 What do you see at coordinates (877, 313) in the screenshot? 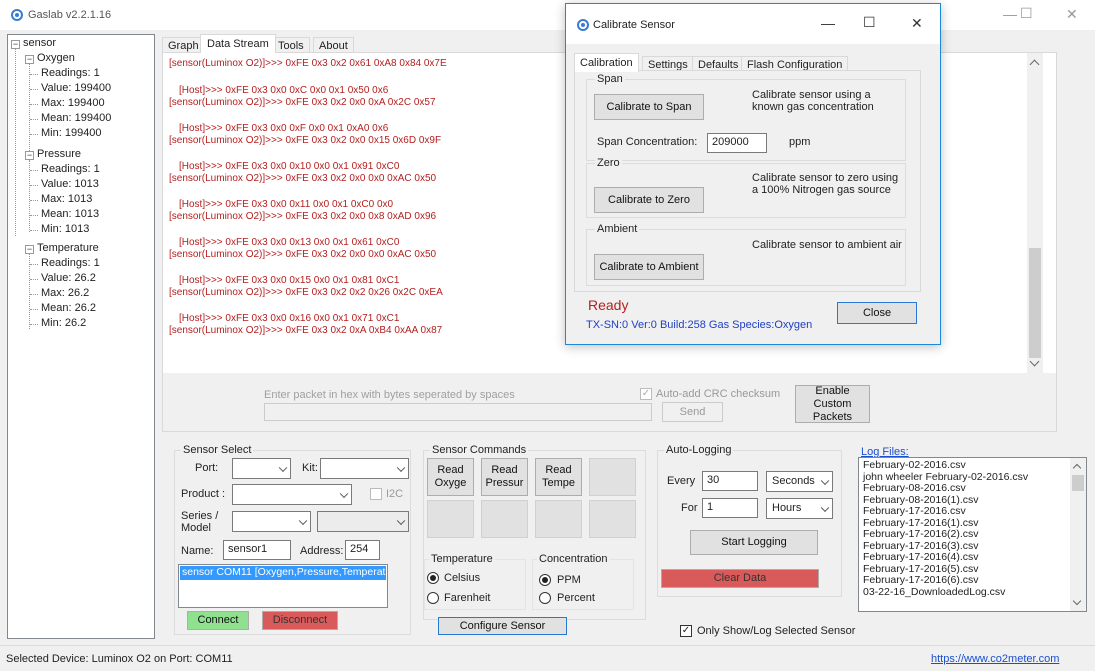
I see `close-button: Close` at bounding box center [877, 313].